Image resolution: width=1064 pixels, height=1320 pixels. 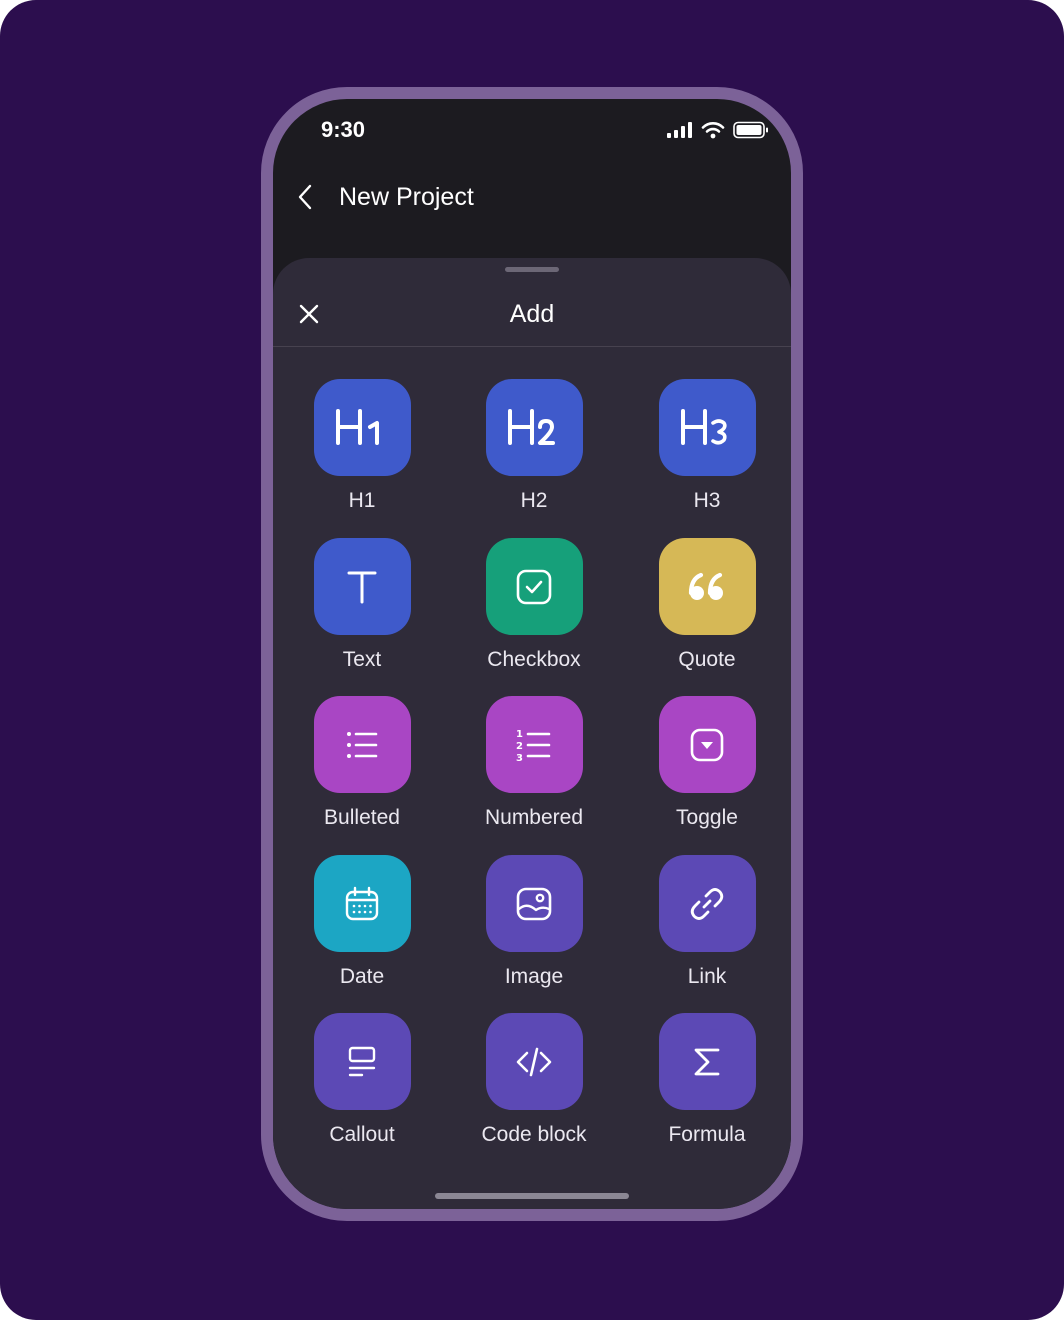 I want to click on sigma-icon, so click(x=707, y=1061).